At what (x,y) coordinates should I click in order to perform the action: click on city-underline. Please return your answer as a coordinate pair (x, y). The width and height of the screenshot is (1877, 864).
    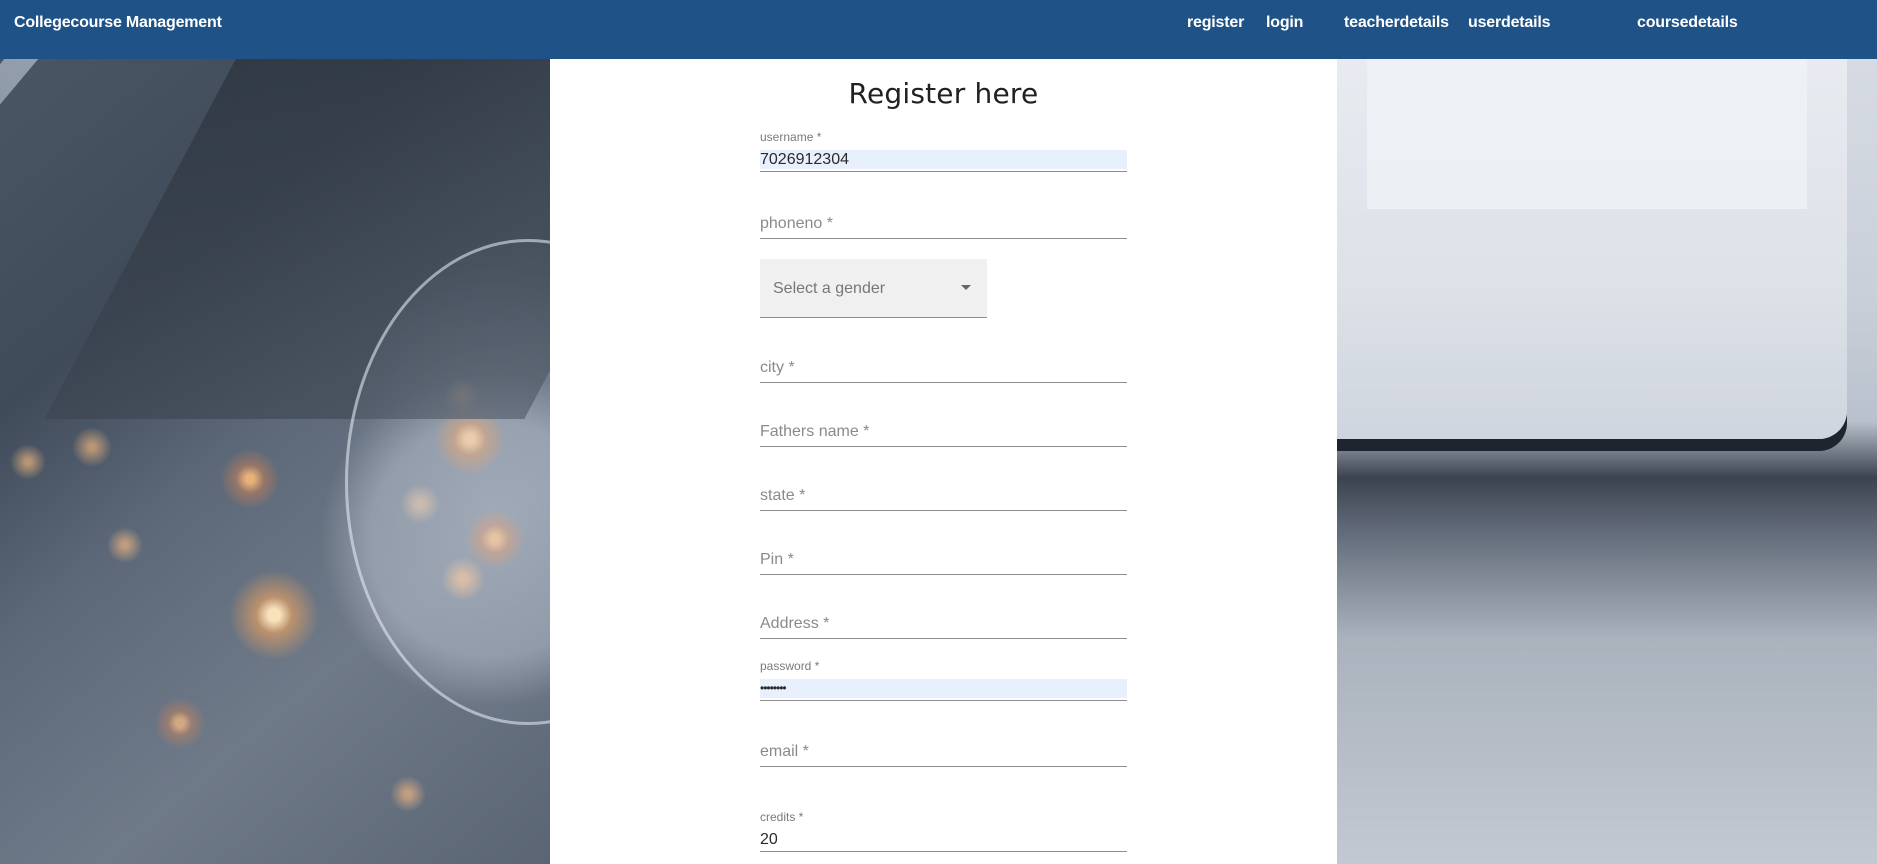
    Looking at the image, I should click on (943, 382).